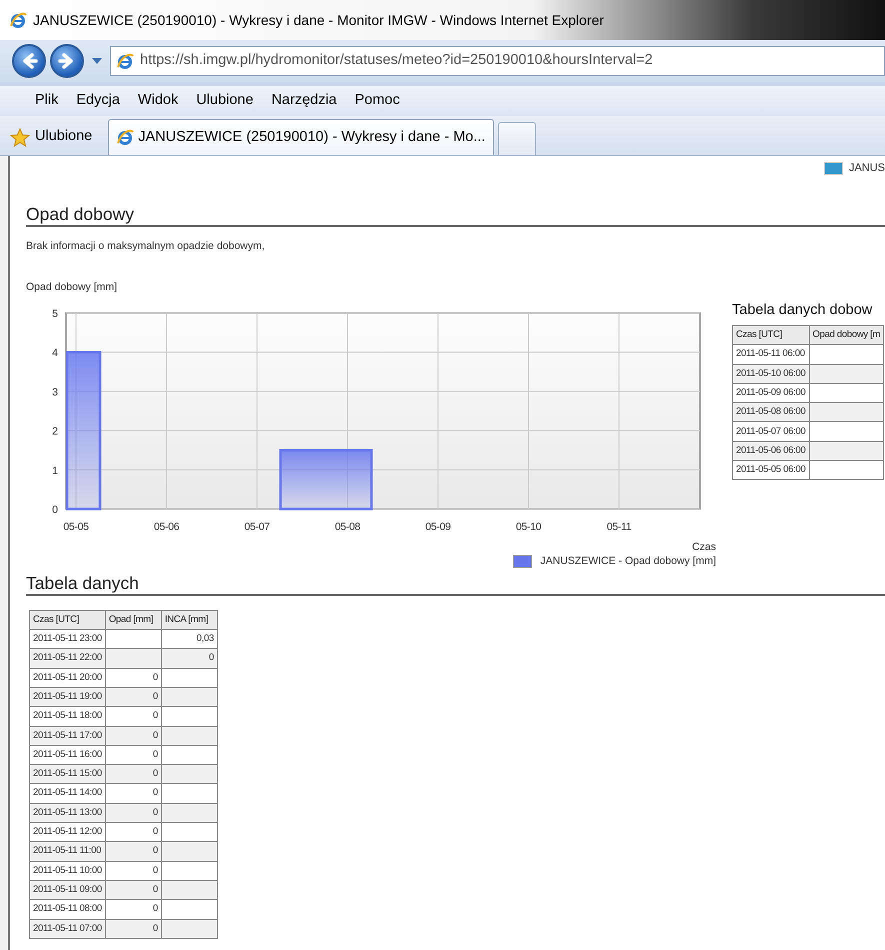 Image resolution: width=885 pixels, height=950 pixels. I want to click on address-field: https://sh.imgw.pl/hydromonitor/statuses/meteo?id=250190010&hoursInterval=2, so click(497, 61).